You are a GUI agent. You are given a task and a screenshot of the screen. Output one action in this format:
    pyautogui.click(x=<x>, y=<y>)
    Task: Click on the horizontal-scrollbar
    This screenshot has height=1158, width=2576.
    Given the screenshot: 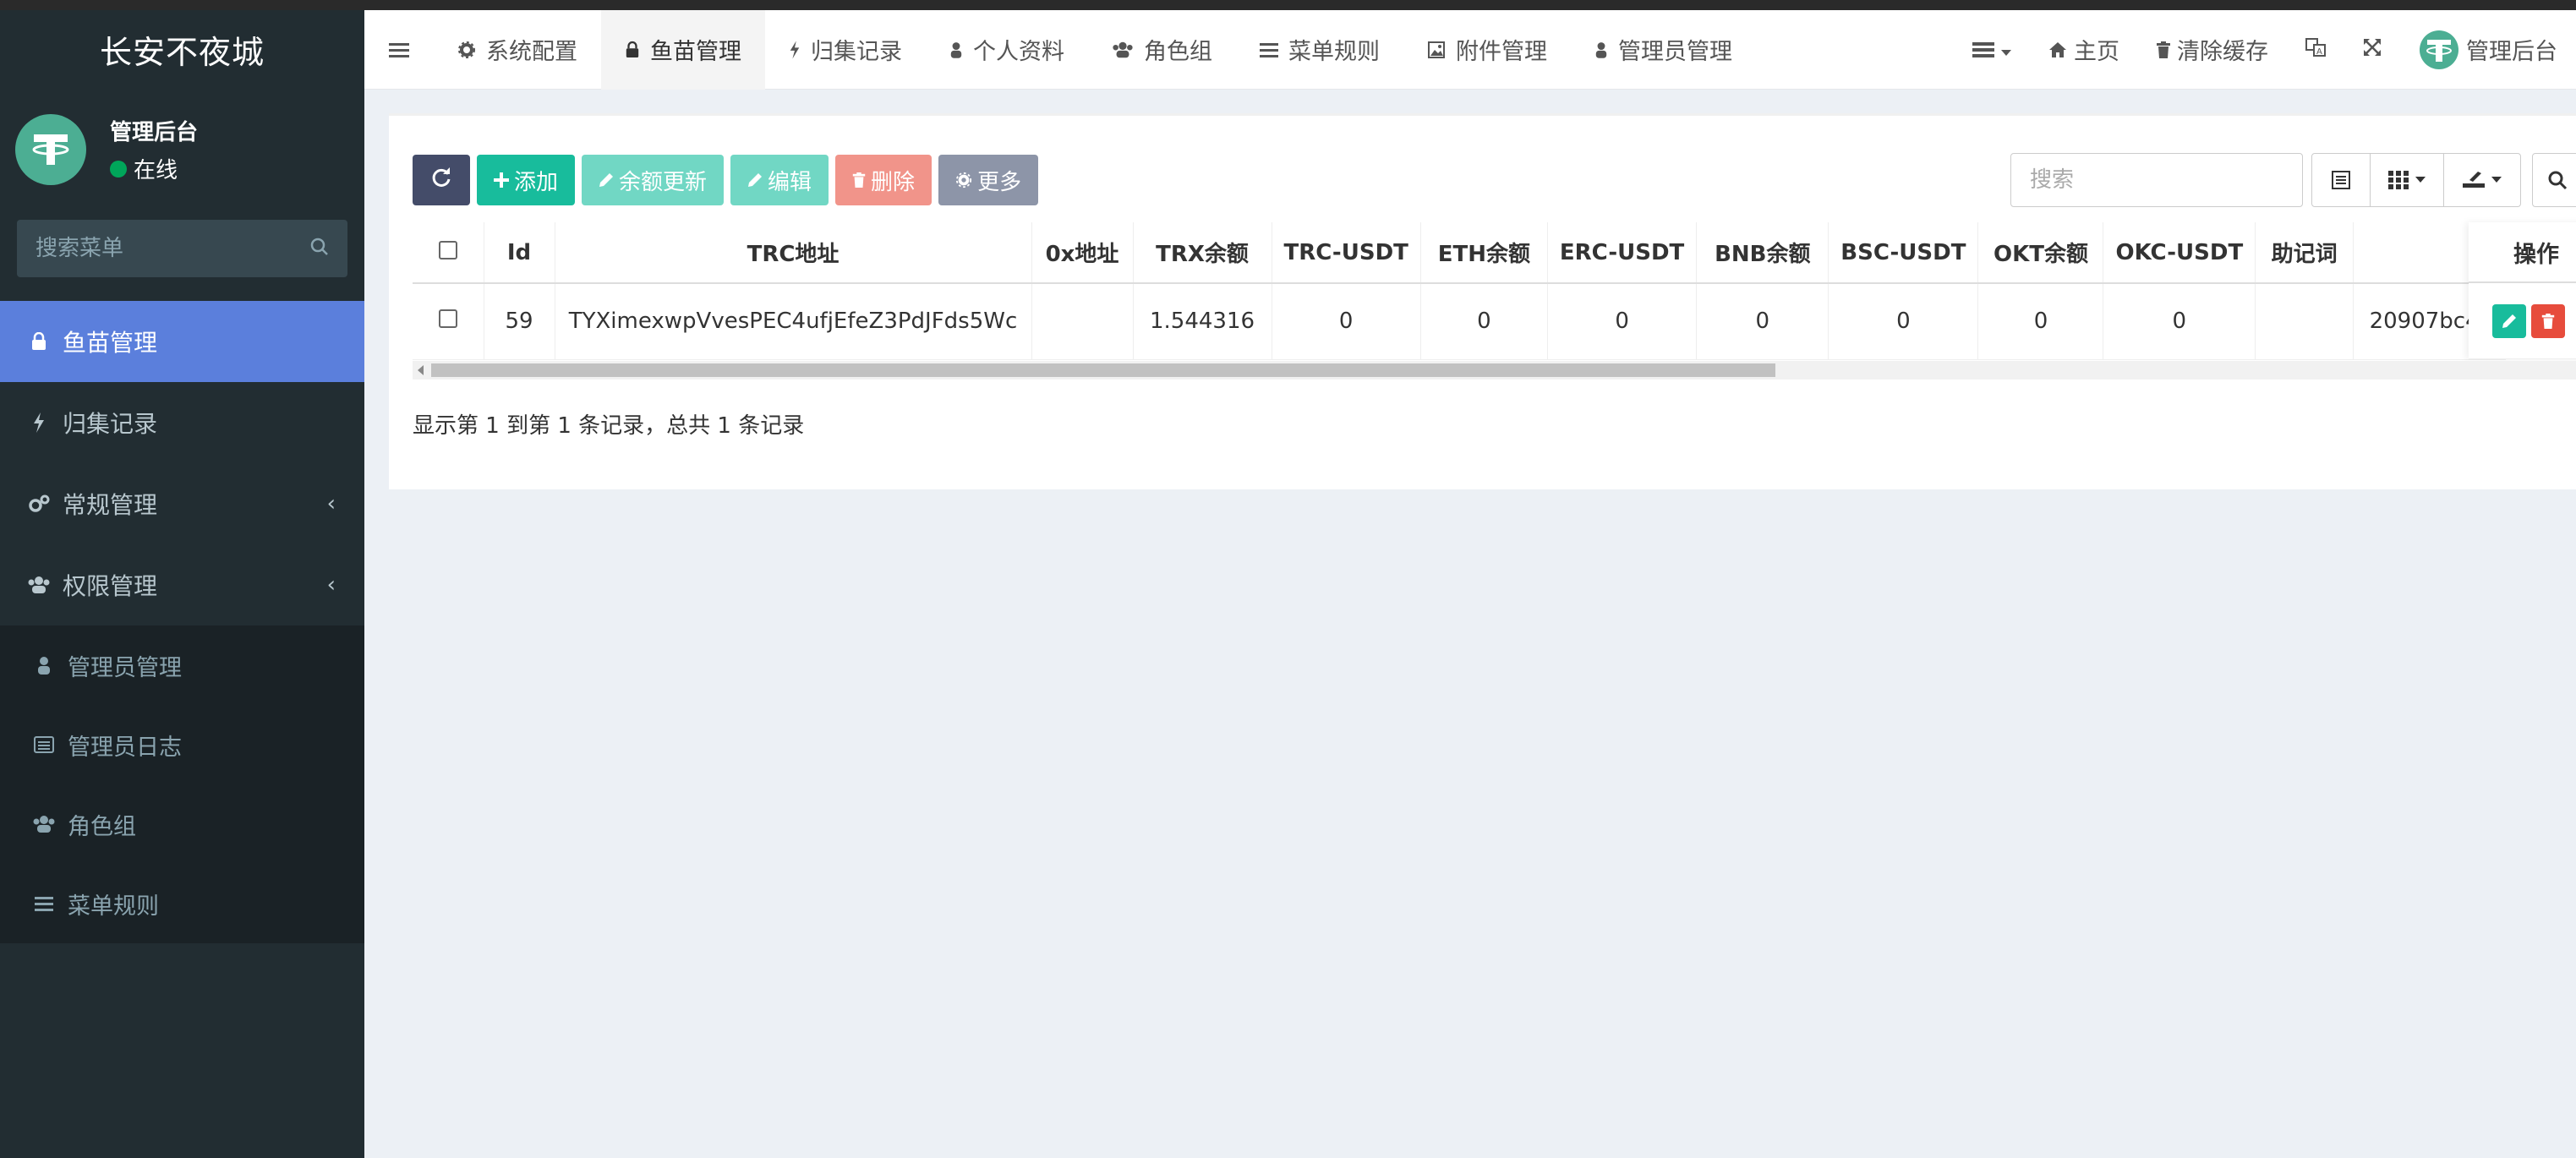 What is the action you would take?
    pyautogui.click(x=1494, y=370)
    